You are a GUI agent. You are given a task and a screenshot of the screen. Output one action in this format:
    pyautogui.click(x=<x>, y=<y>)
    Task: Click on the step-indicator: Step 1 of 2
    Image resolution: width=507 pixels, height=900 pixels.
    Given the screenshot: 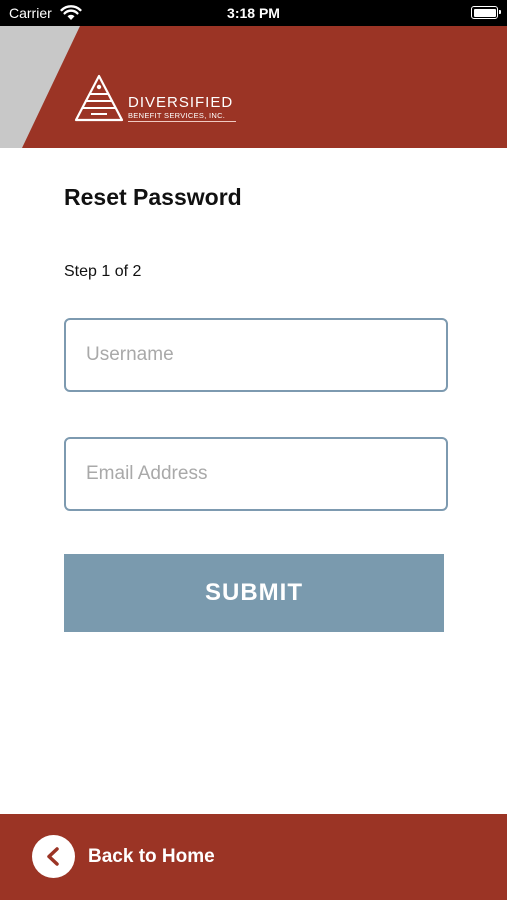 What is the action you would take?
    pyautogui.click(x=103, y=271)
    